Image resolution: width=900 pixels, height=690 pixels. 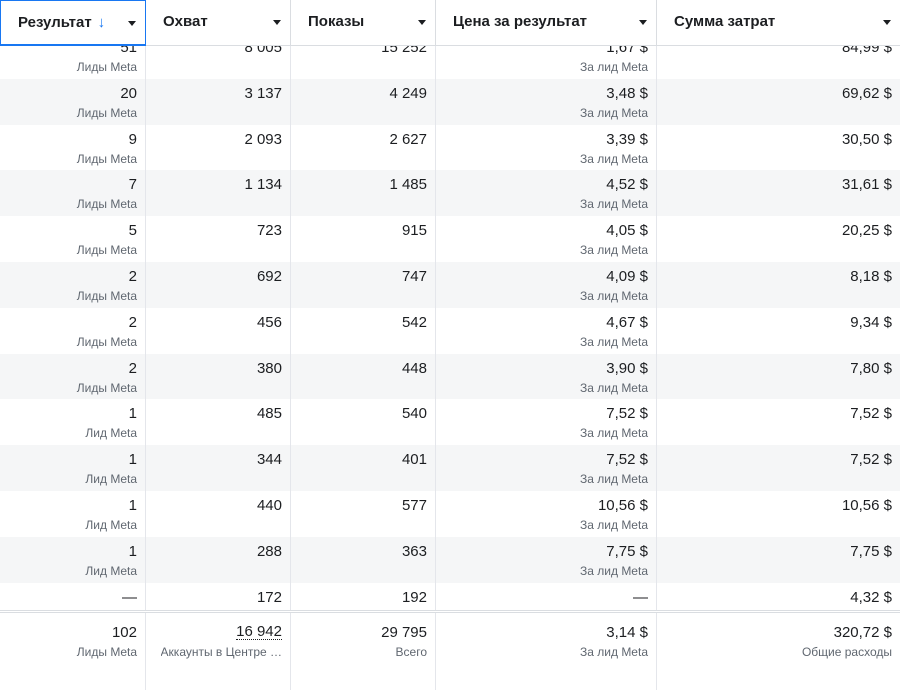 What do you see at coordinates (778, 331) in the screenshot?
I see `amount-spent-cell: 9,34 $` at bounding box center [778, 331].